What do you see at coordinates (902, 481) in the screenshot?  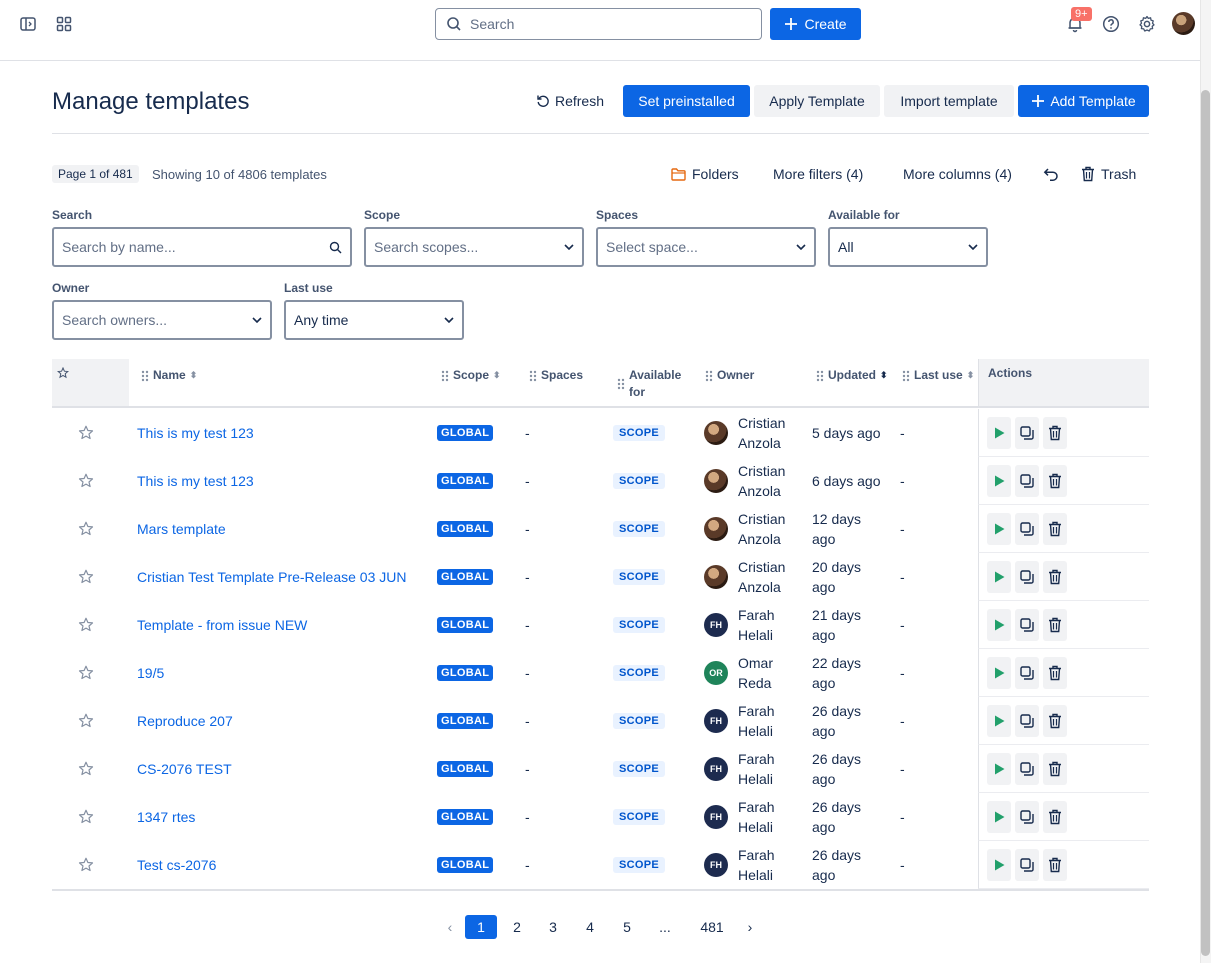 I see `last-use-value: -` at bounding box center [902, 481].